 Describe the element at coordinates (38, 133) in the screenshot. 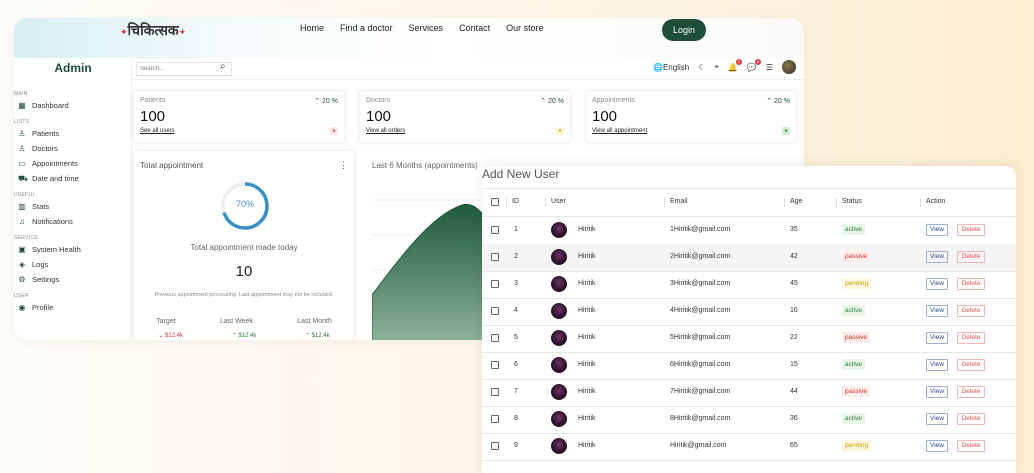

I see `sidebar-item-patients: ♙ Patients` at that location.